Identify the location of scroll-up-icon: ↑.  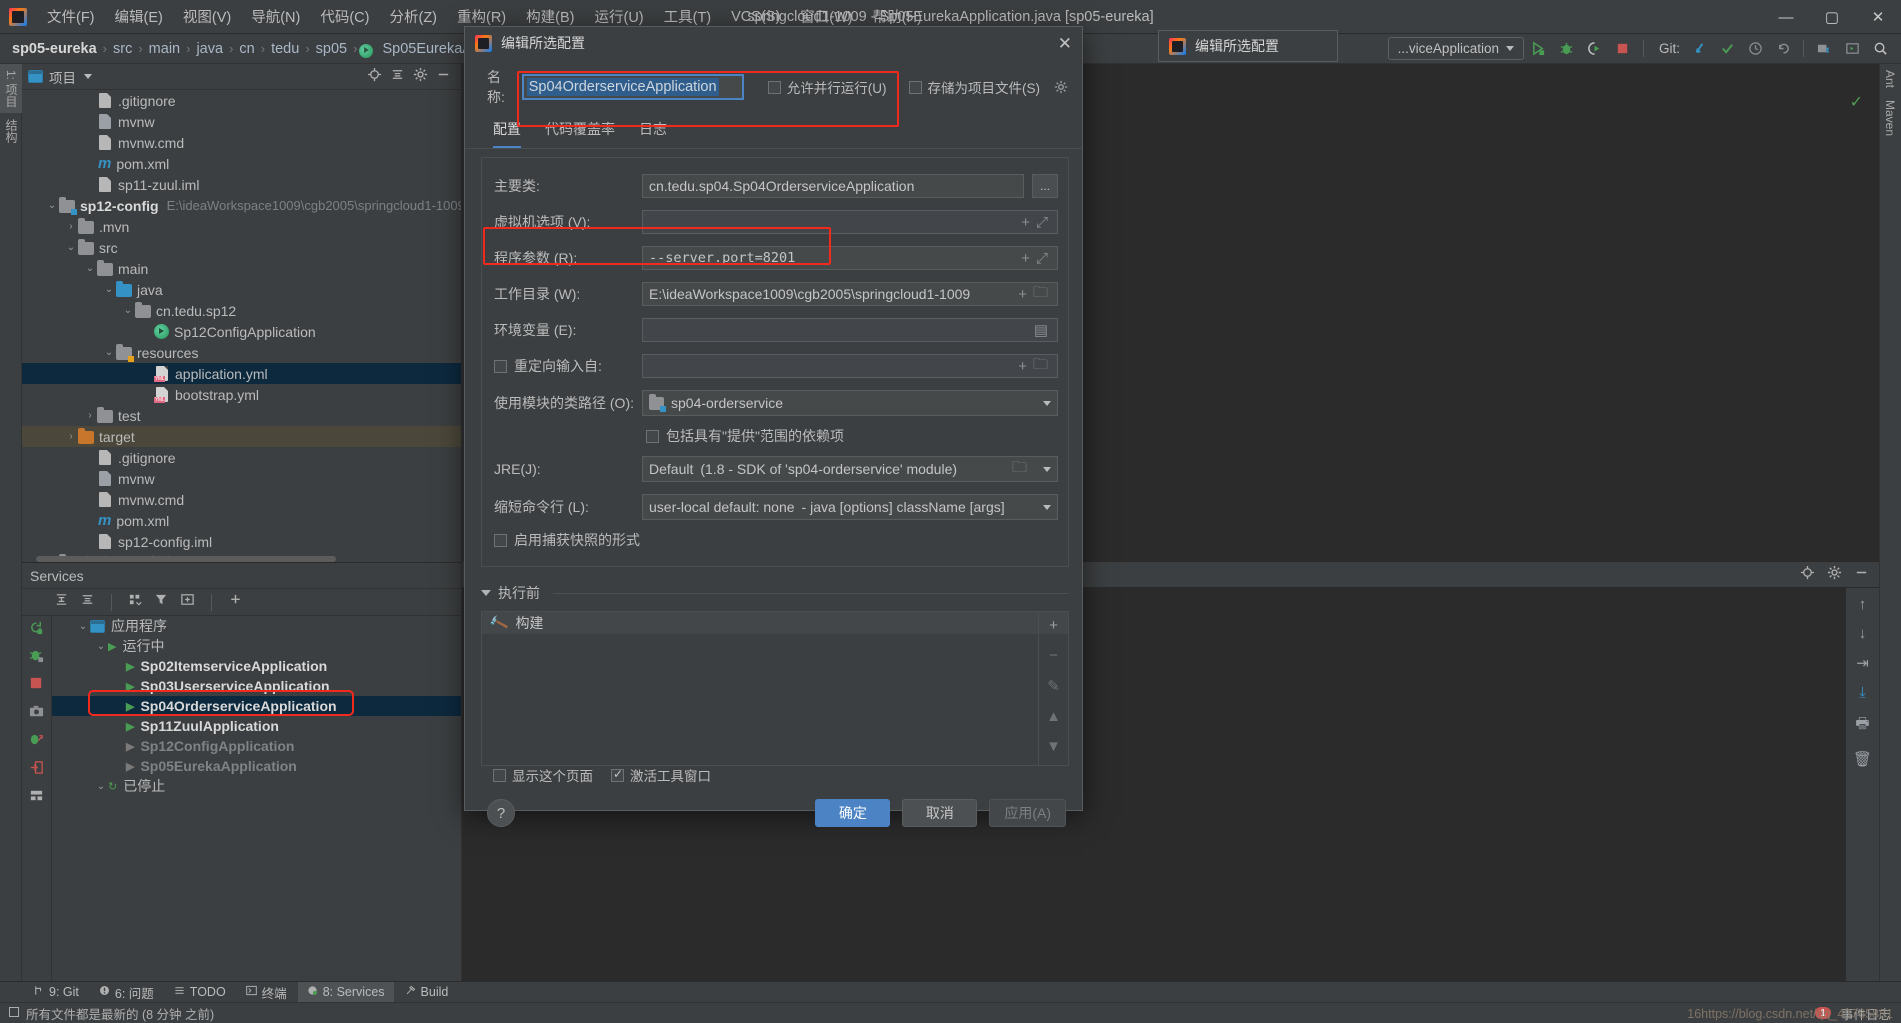
(1863, 604).